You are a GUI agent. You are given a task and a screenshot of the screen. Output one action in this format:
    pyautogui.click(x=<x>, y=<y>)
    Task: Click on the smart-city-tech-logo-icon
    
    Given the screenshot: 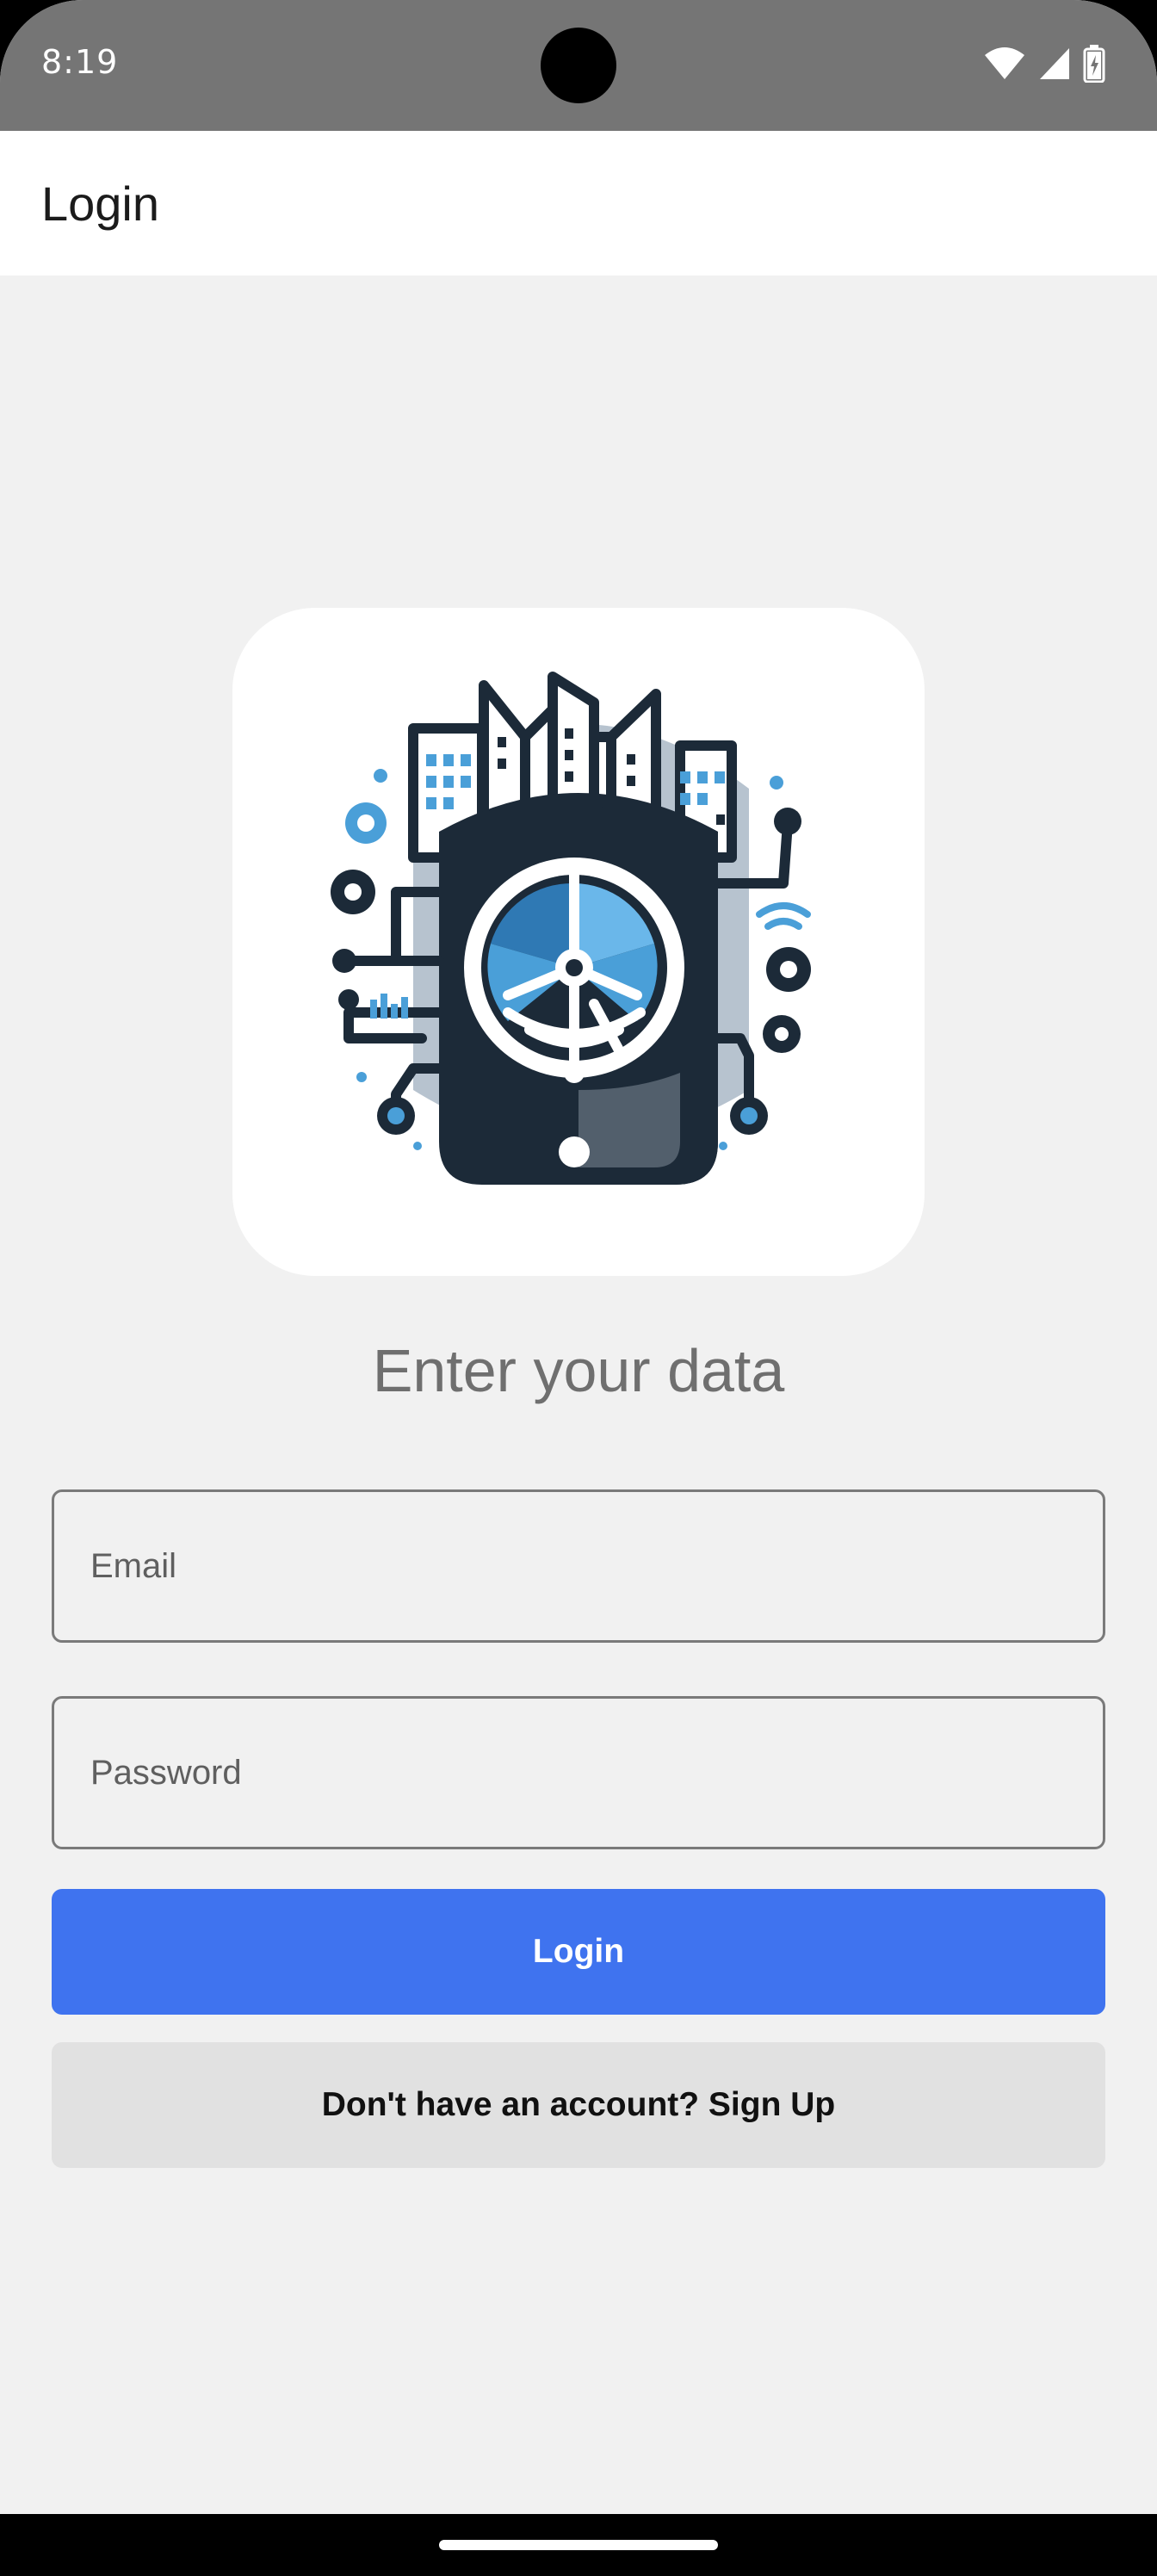 What is the action you would take?
    pyautogui.click(x=571, y=929)
    